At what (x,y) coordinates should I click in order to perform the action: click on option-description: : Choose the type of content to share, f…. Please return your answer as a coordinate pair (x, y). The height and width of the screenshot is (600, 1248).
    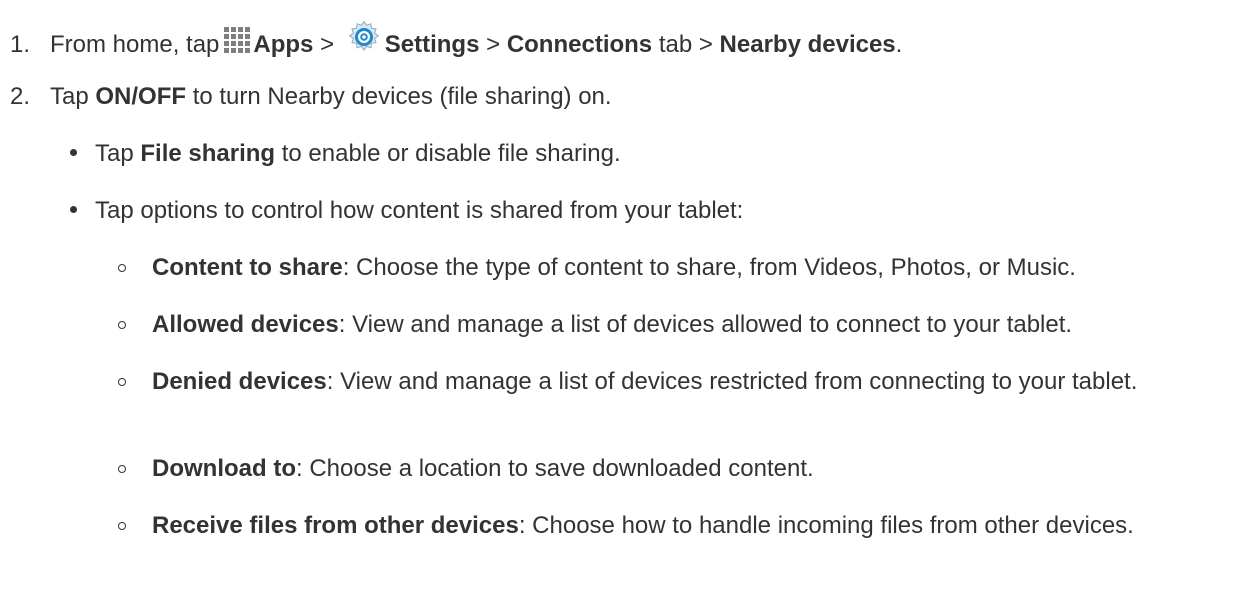
    Looking at the image, I should click on (709, 267).